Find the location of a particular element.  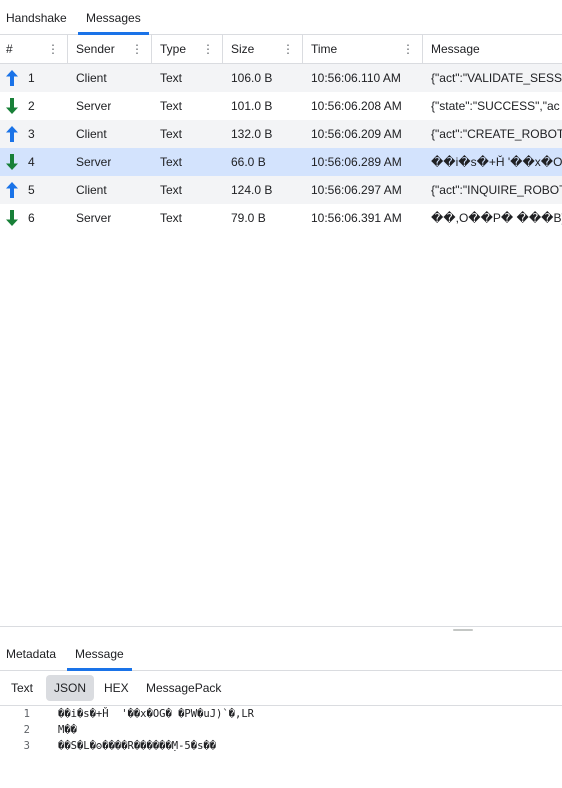

cell-num: 1 is located at coordinates (31, 78).